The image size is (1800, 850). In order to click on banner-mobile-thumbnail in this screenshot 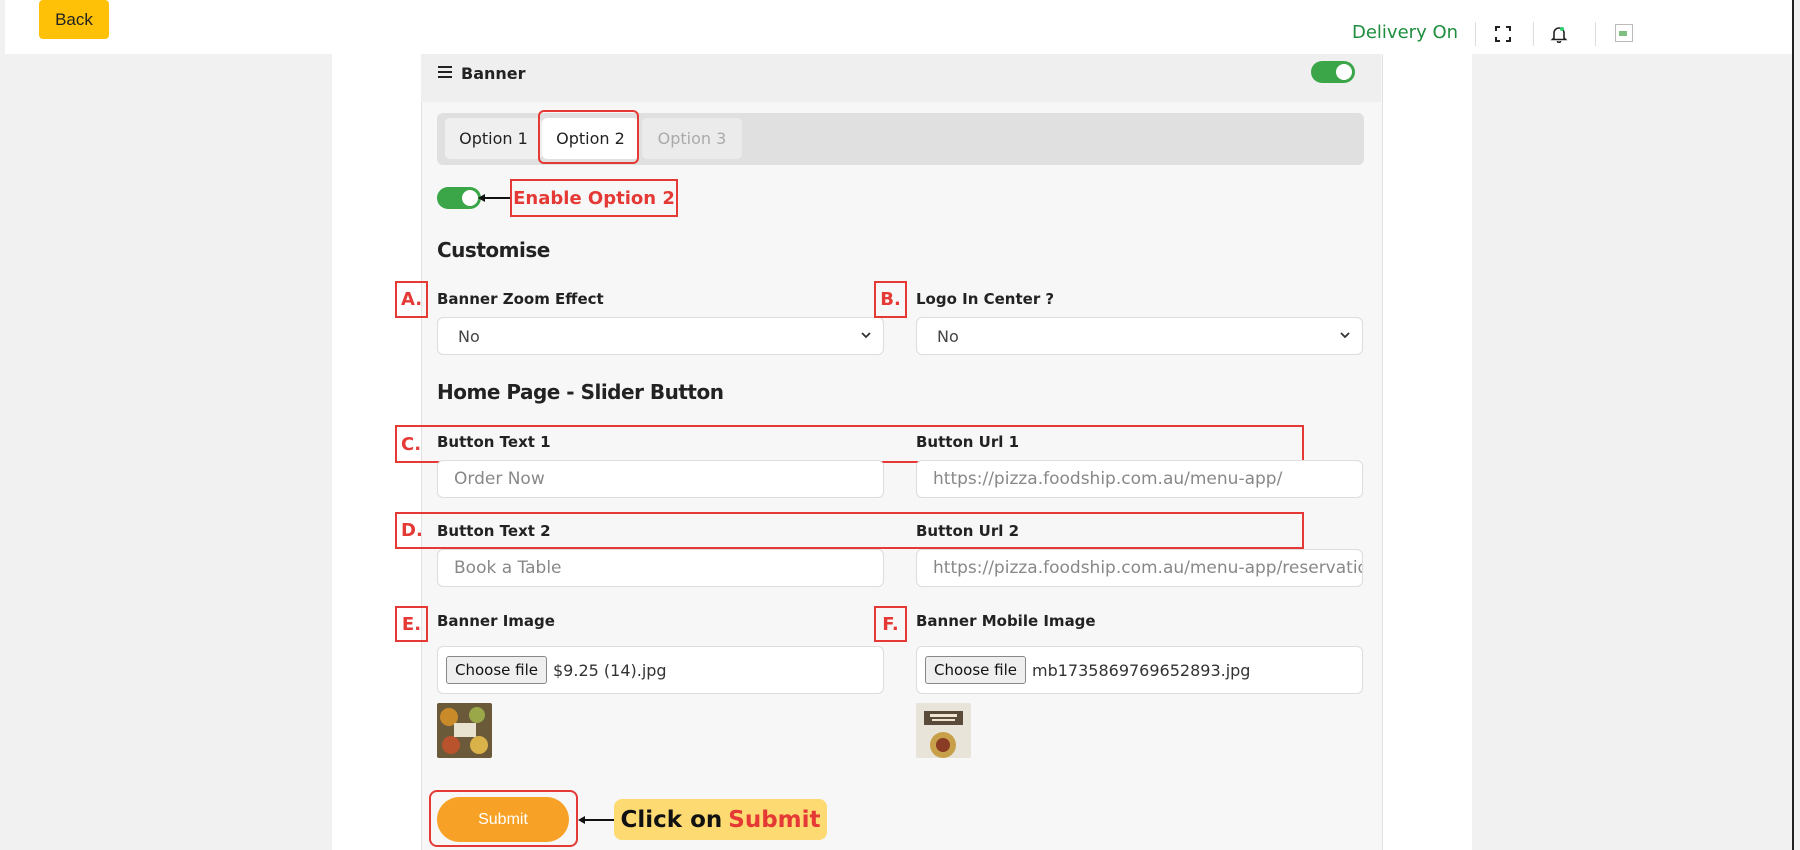, I will do `click(943, 730)`.